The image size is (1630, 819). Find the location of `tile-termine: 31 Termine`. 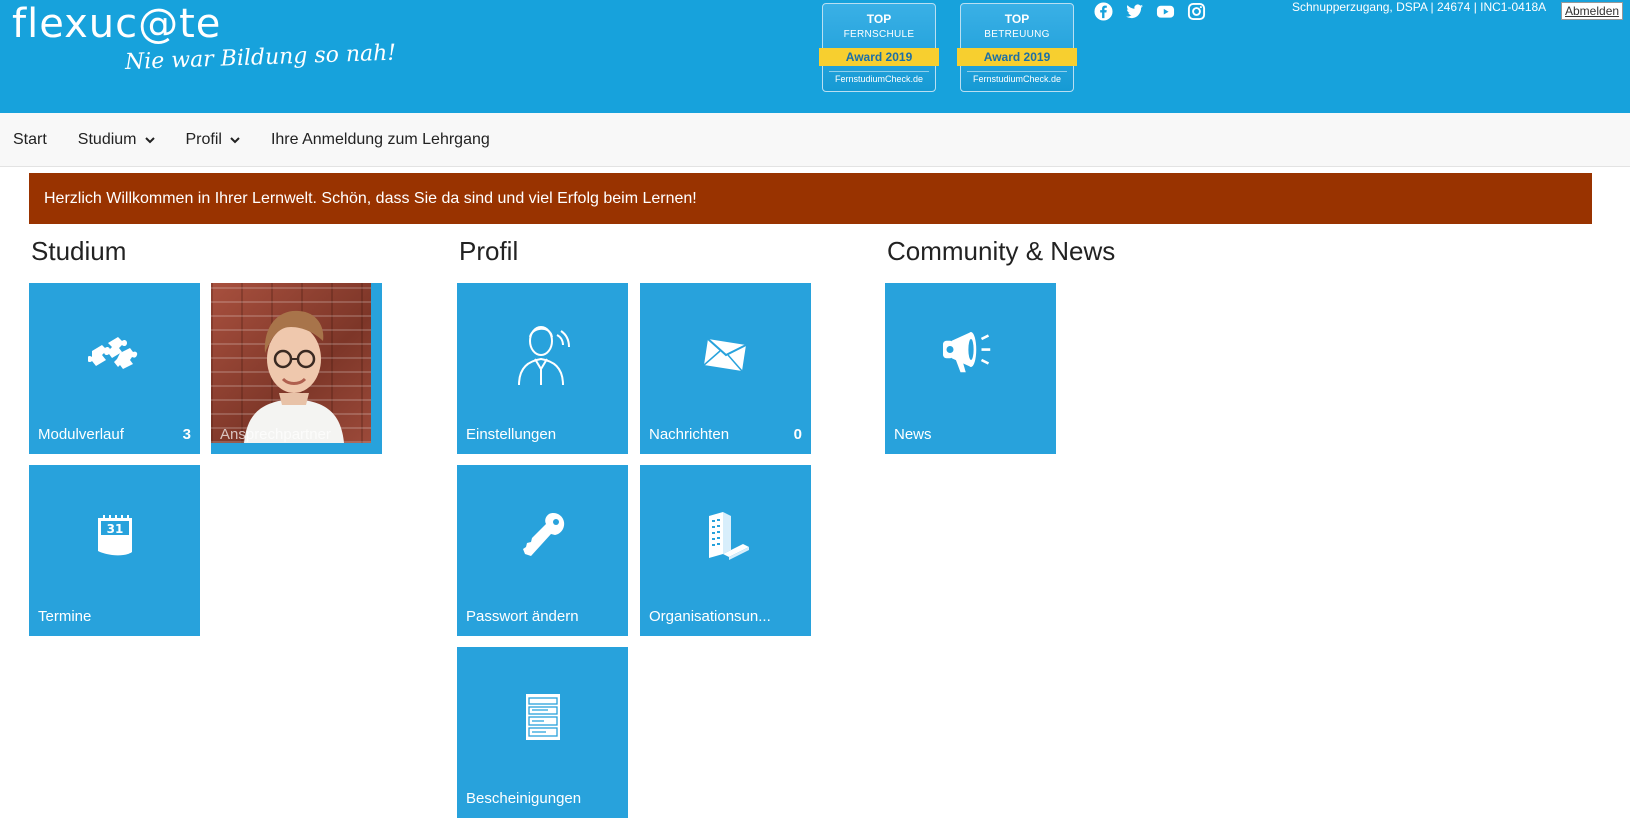

tile-termine: 31 Termine is located at coordinates (114, 550).